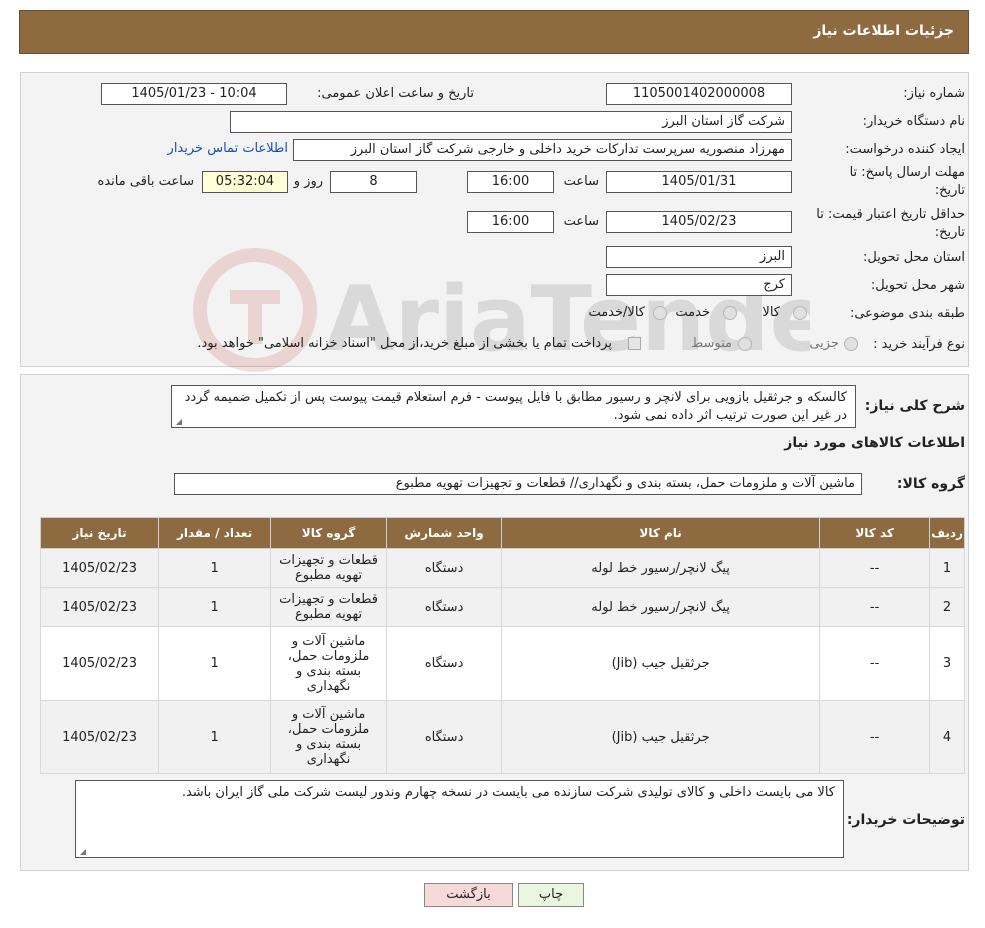  Describe the element at coordinates (581, 181) in the screenshot. I see `deadline-time-label: ساعت` at that location.